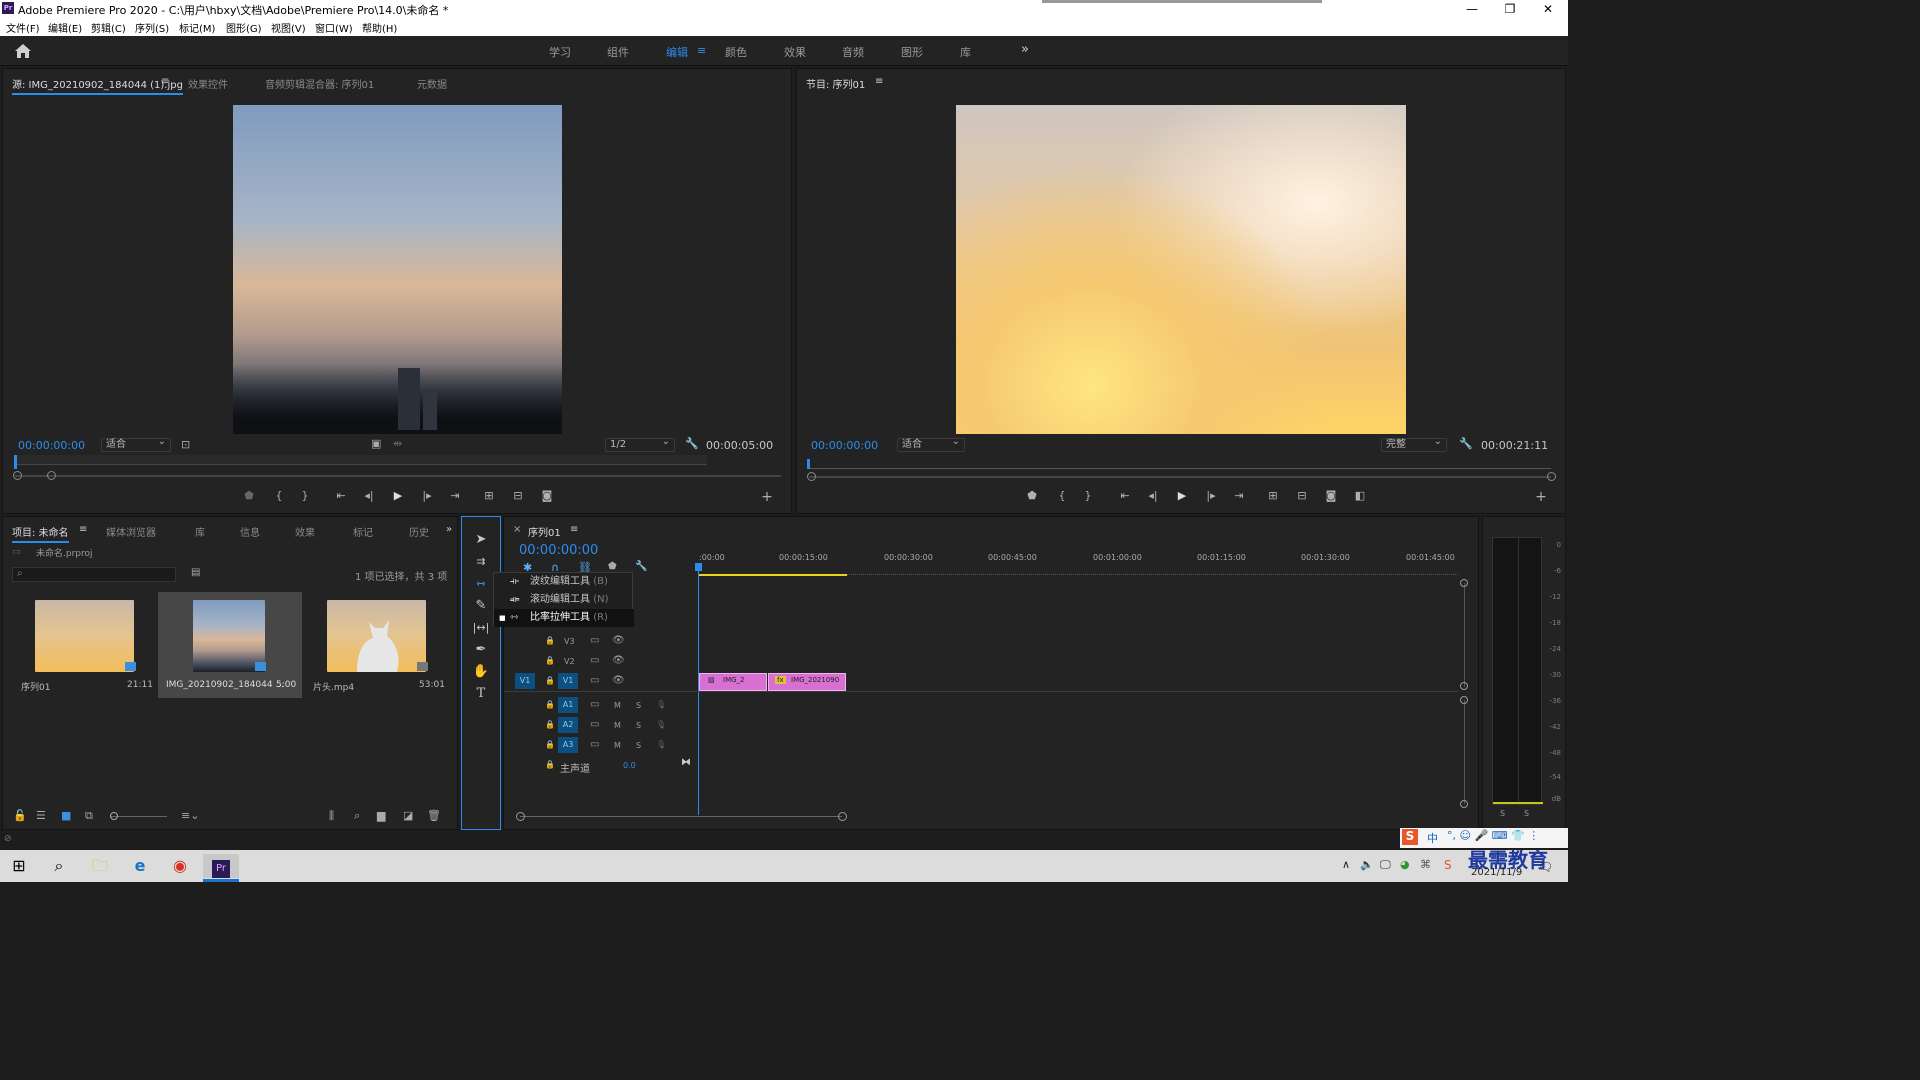 The image size is (1920, 1080). Describe the element at coordinates (618, 640) in the screenshot. I see `track-visibility-eye-icon: 👁` at that location.